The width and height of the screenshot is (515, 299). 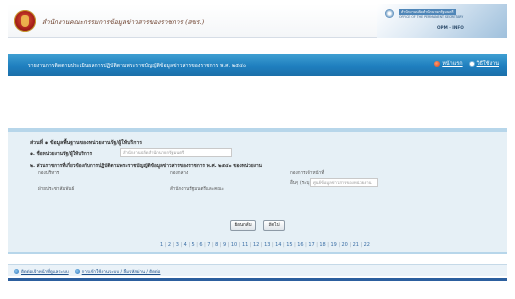 I want to click on agency-name-input: สำนักงานปลัดสำนักนายกรัฐมนตรี, so click(x=176, y=152).